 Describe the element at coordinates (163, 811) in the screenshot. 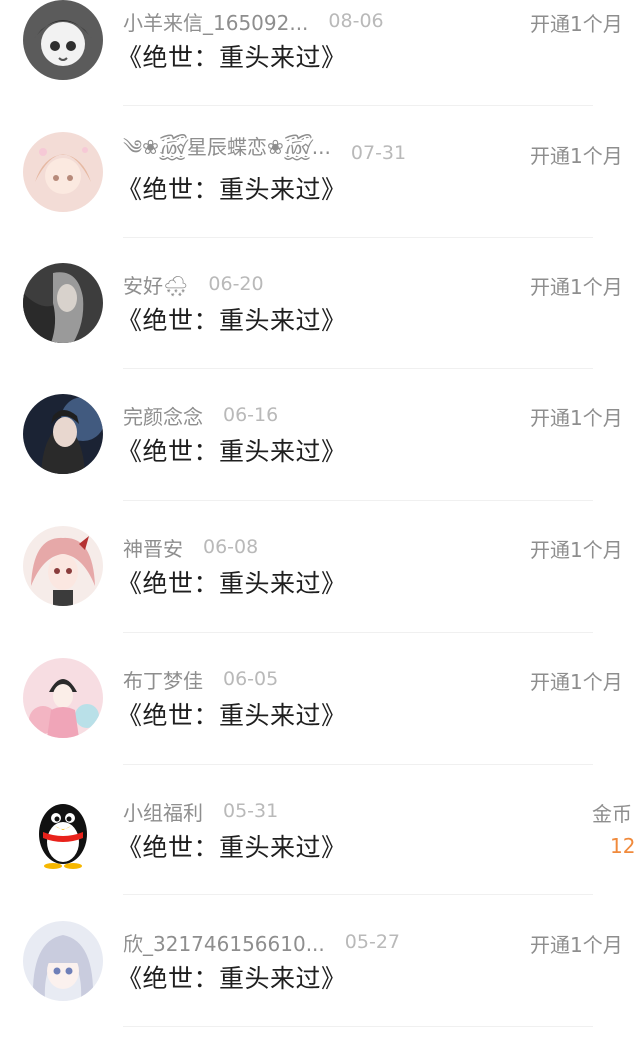

I see `sender-name: 小组福利` at that location.